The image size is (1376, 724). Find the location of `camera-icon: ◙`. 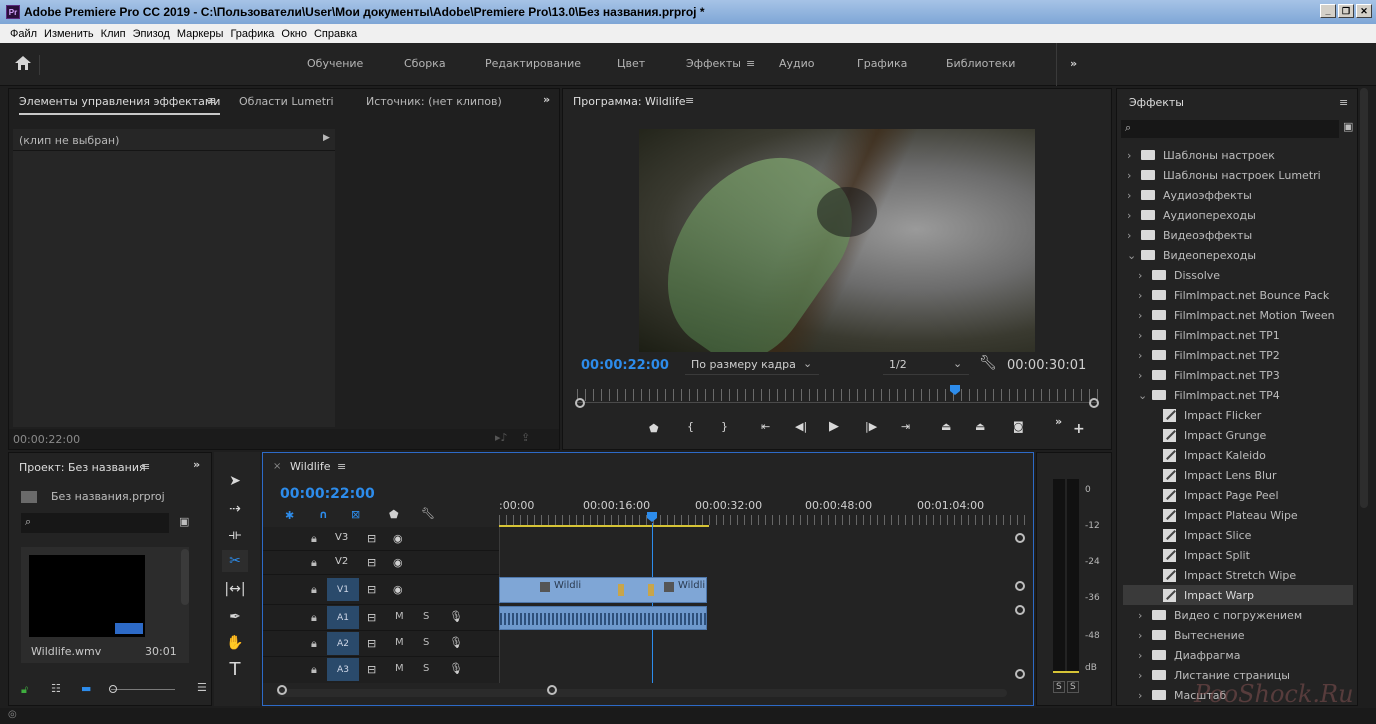

camera-icon: ◙ is located at coordinates (1018, 426).